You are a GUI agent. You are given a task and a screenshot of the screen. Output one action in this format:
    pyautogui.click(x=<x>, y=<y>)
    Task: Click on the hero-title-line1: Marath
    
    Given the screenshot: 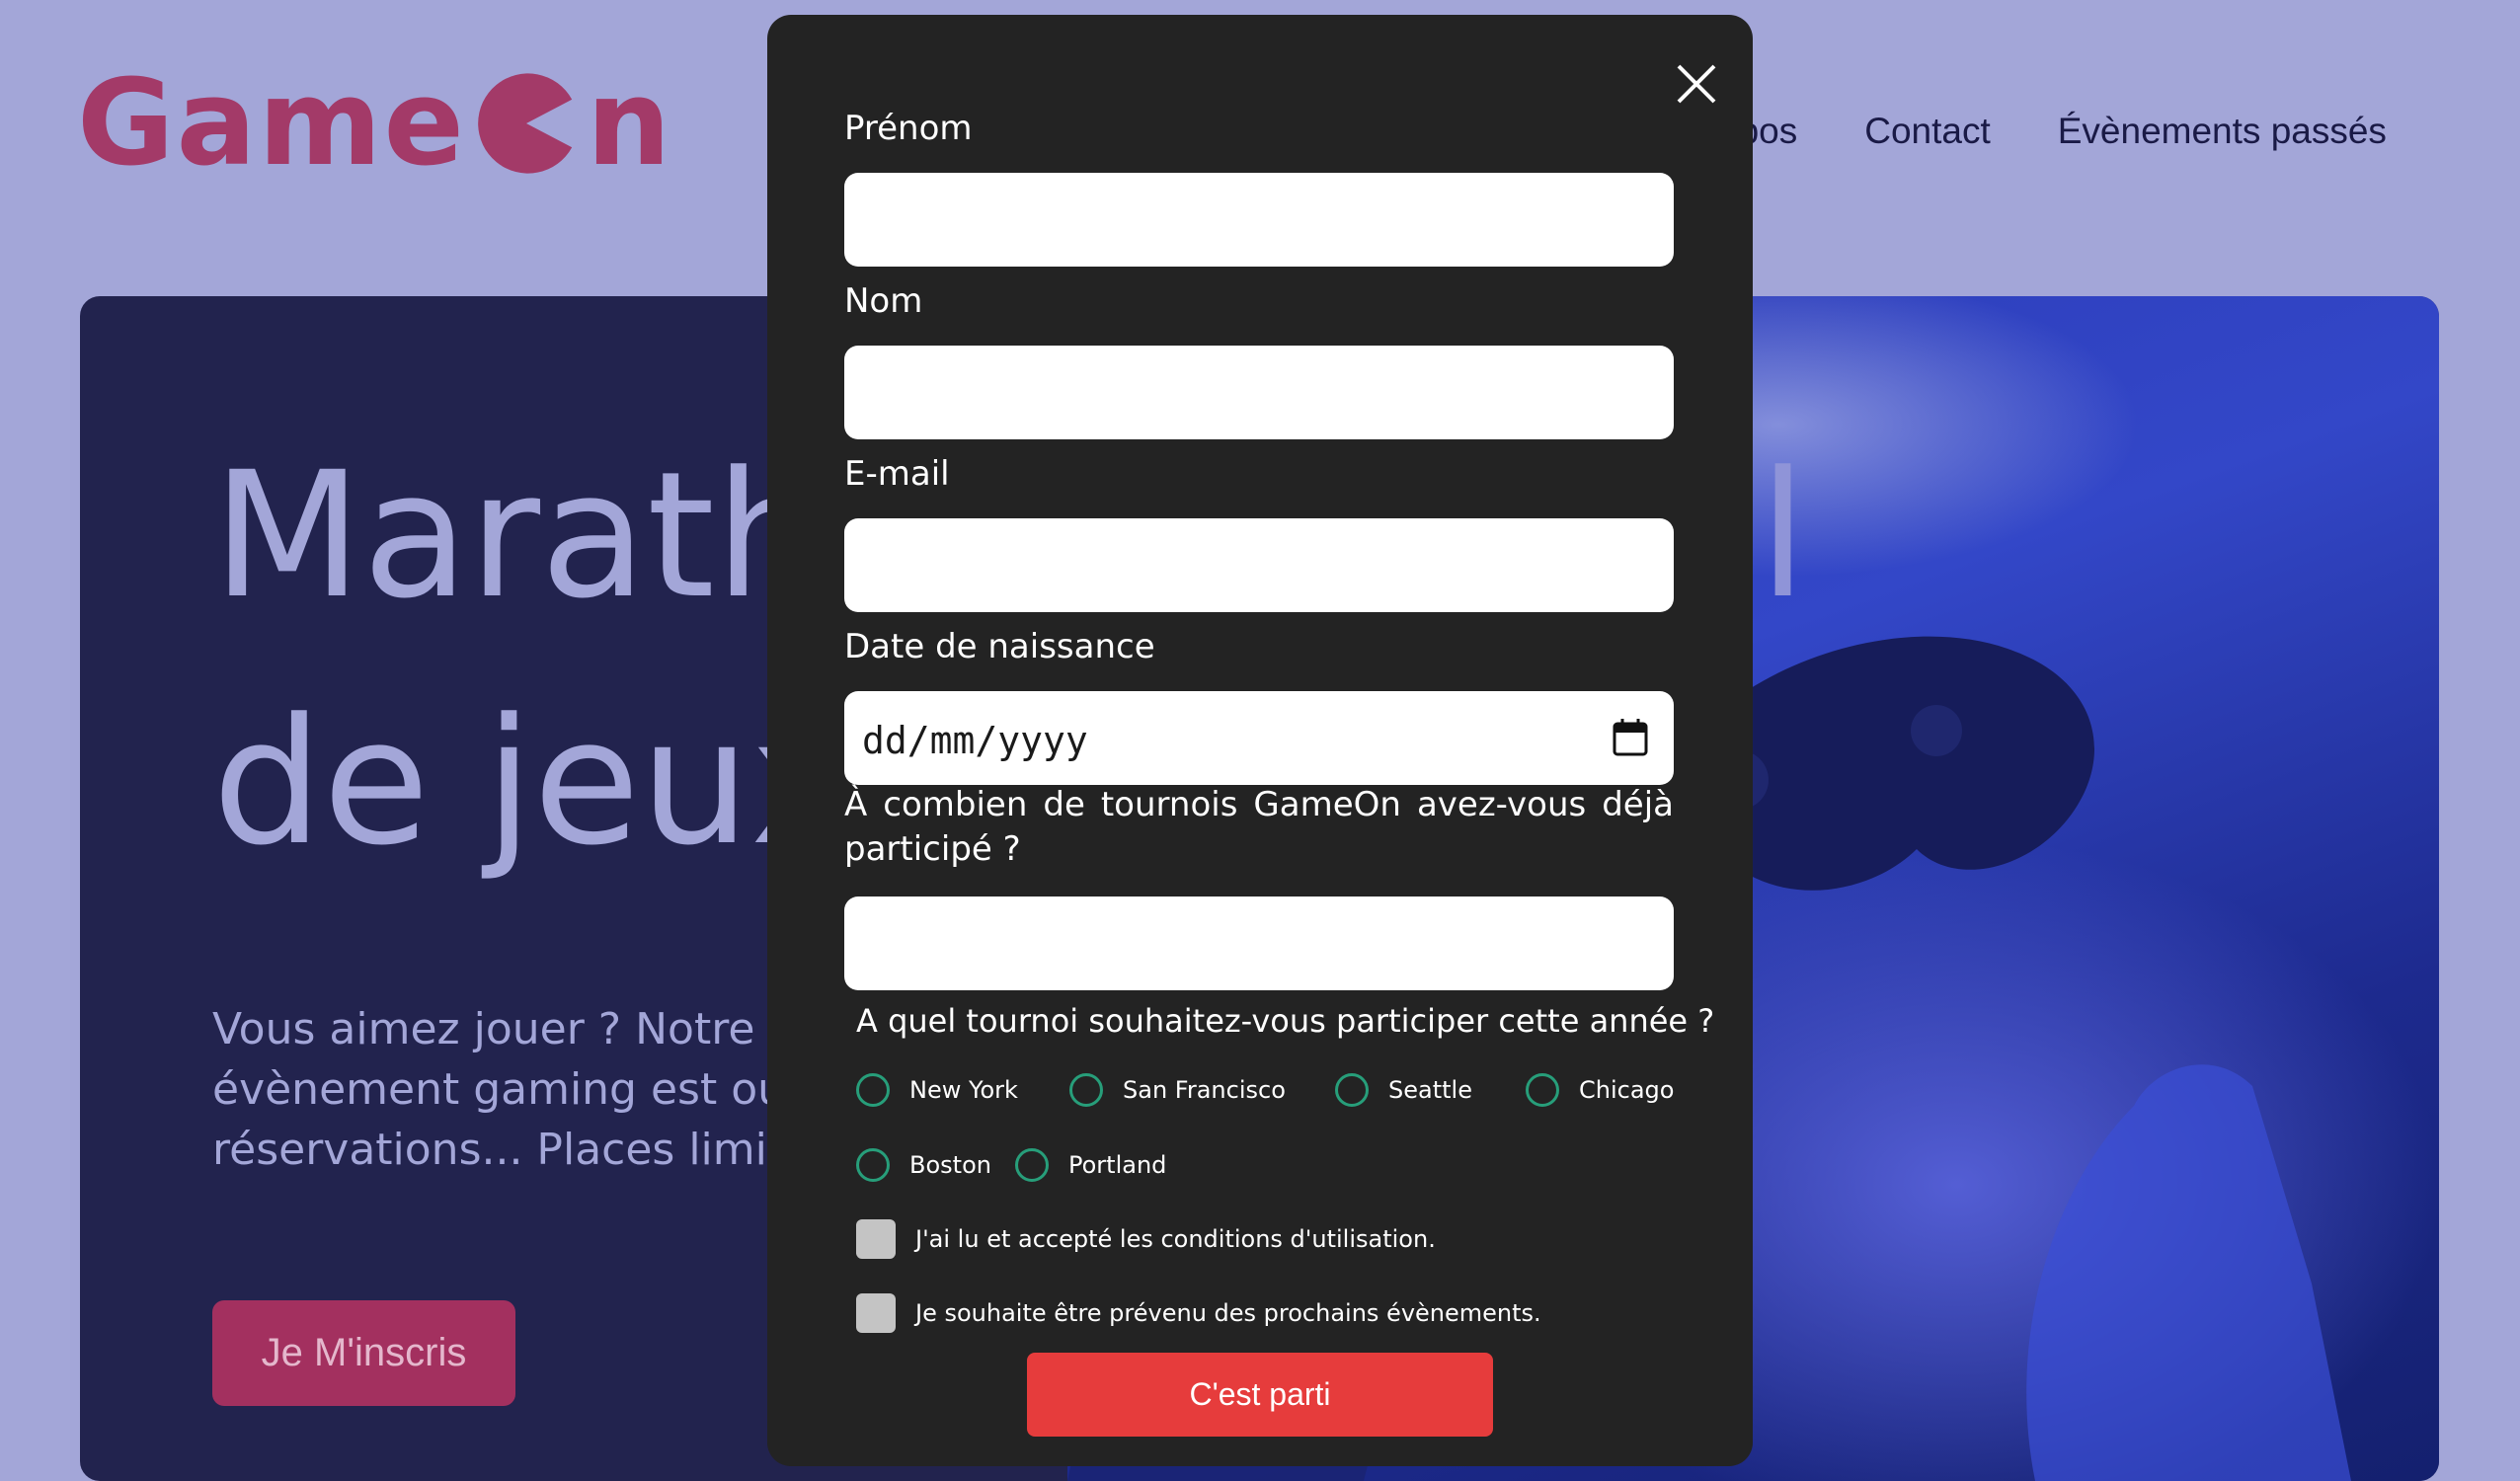 What is the action you would take?
    pyautogui.click(x=519, y=535)
    